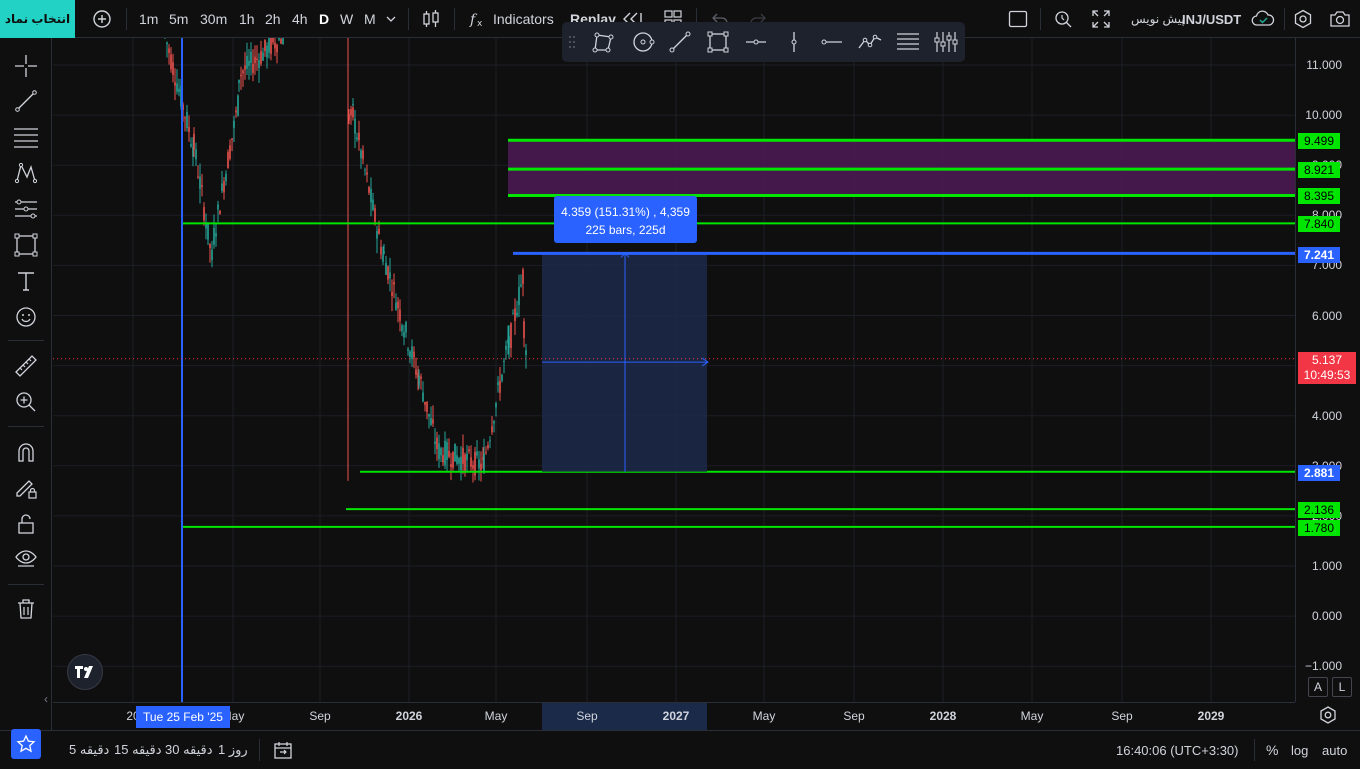 Image resolution: width=1360 pixels, height=769 pixels. Describe the element at coordinates (1319, 141) in the screenshot. I see `price-level-label: 9.499` at that location.